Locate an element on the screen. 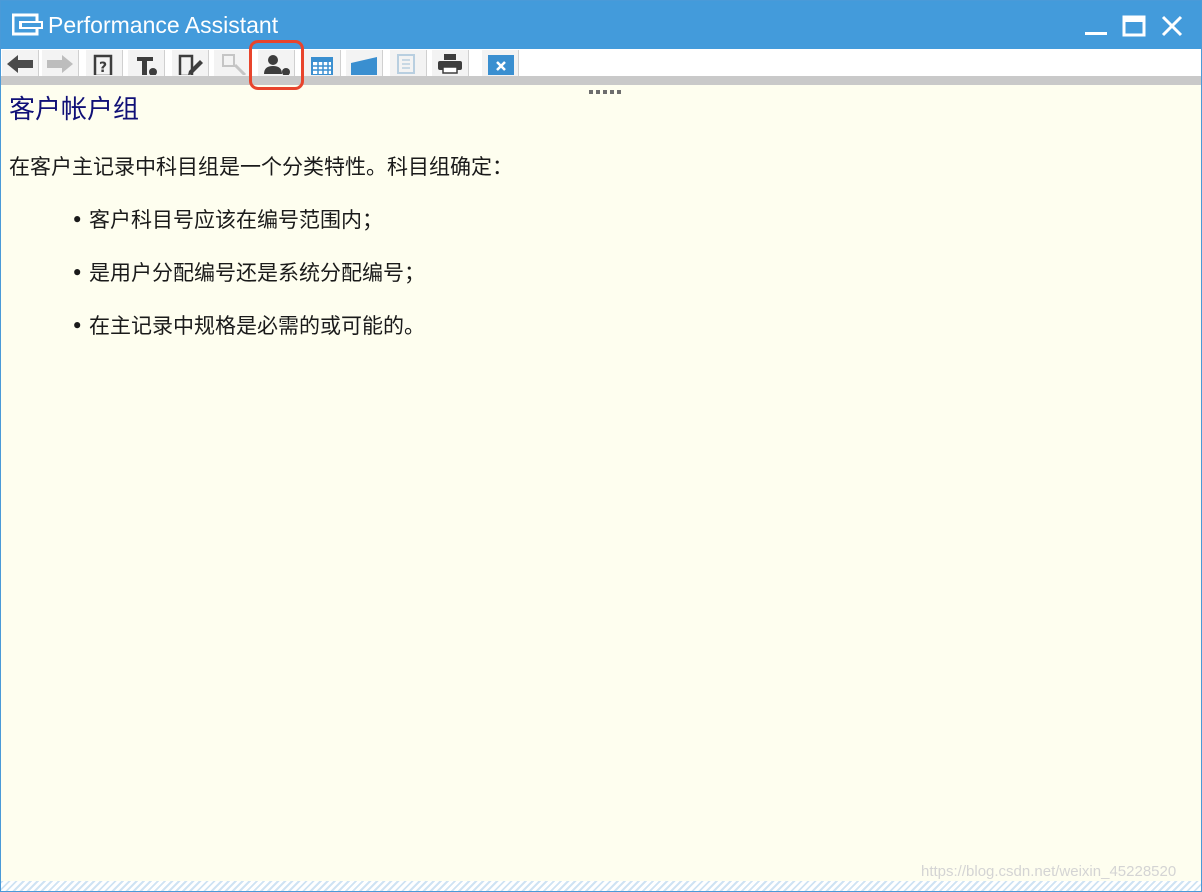 This screenshot has width=1202, height=892. list-item-text: 是用户分配编号还是系统分配编号； is located at coordinates (257, 273).